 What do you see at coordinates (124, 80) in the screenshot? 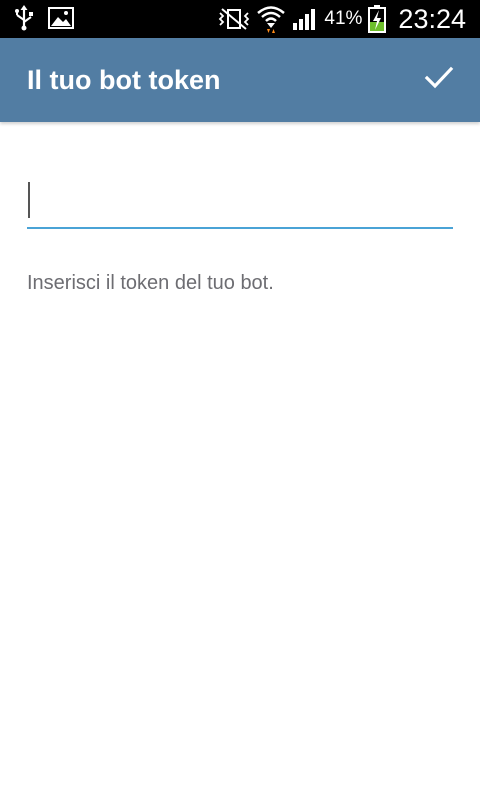
I see `page-title: Il tuo bot token` at bounding box center [124, 80].